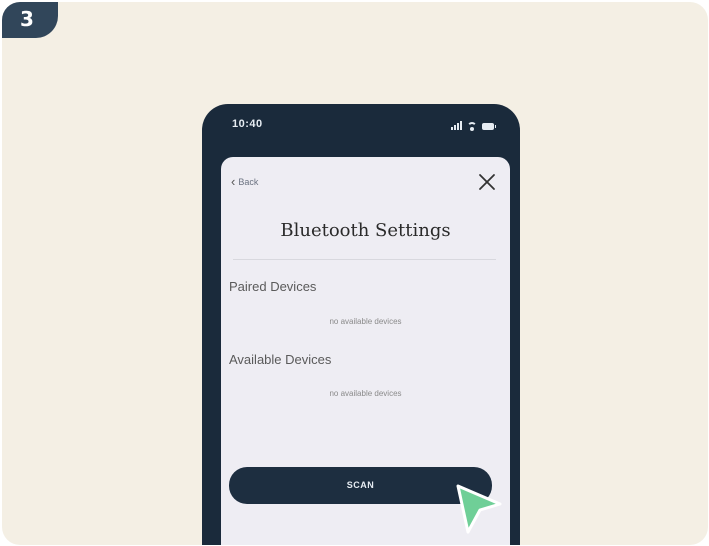 The width and height of the screenshot is (709, 546). I want to click on page-title: Bluetooth Settings, so click(365, 230).